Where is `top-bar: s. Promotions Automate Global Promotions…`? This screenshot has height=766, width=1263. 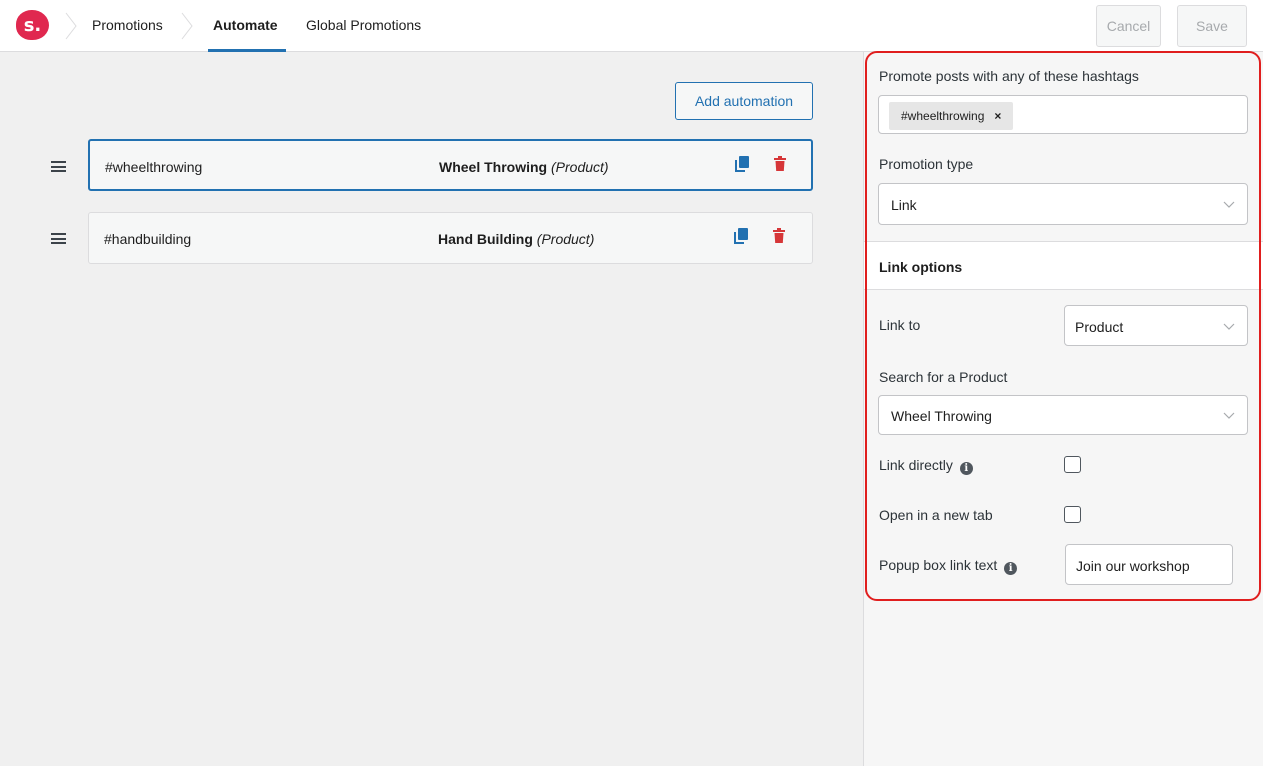
top-bar: s. Promotions Automate Global Promotions… is located at coordinates (631, 26).